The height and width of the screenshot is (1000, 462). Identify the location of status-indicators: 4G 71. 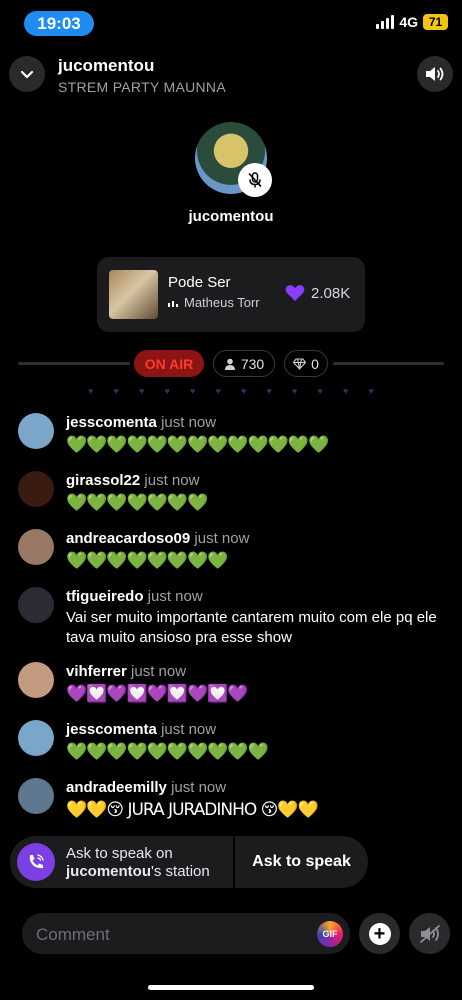
(412, 22).